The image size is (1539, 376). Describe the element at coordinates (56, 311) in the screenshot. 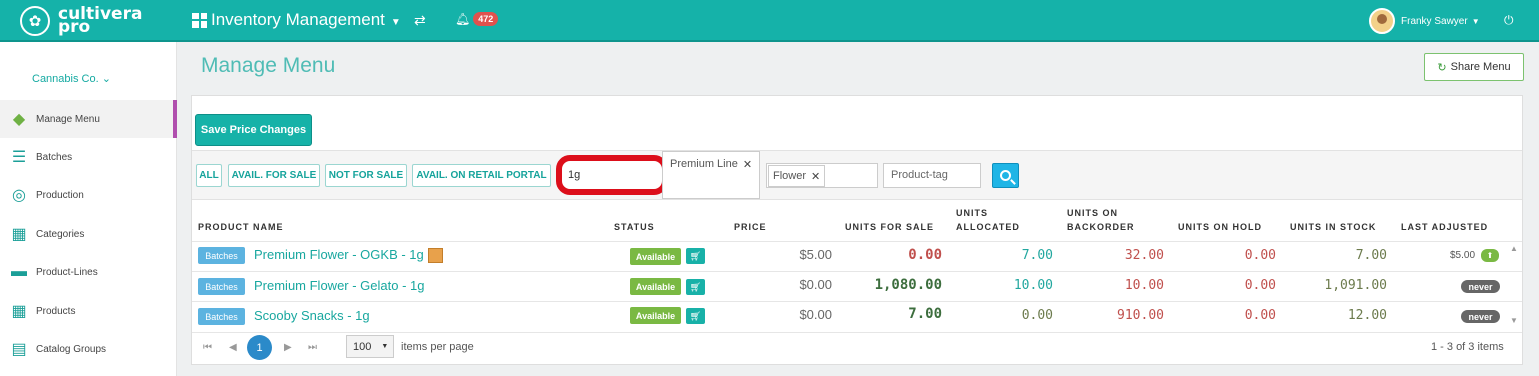

I see `sidebar-item-label: Products` at that location.